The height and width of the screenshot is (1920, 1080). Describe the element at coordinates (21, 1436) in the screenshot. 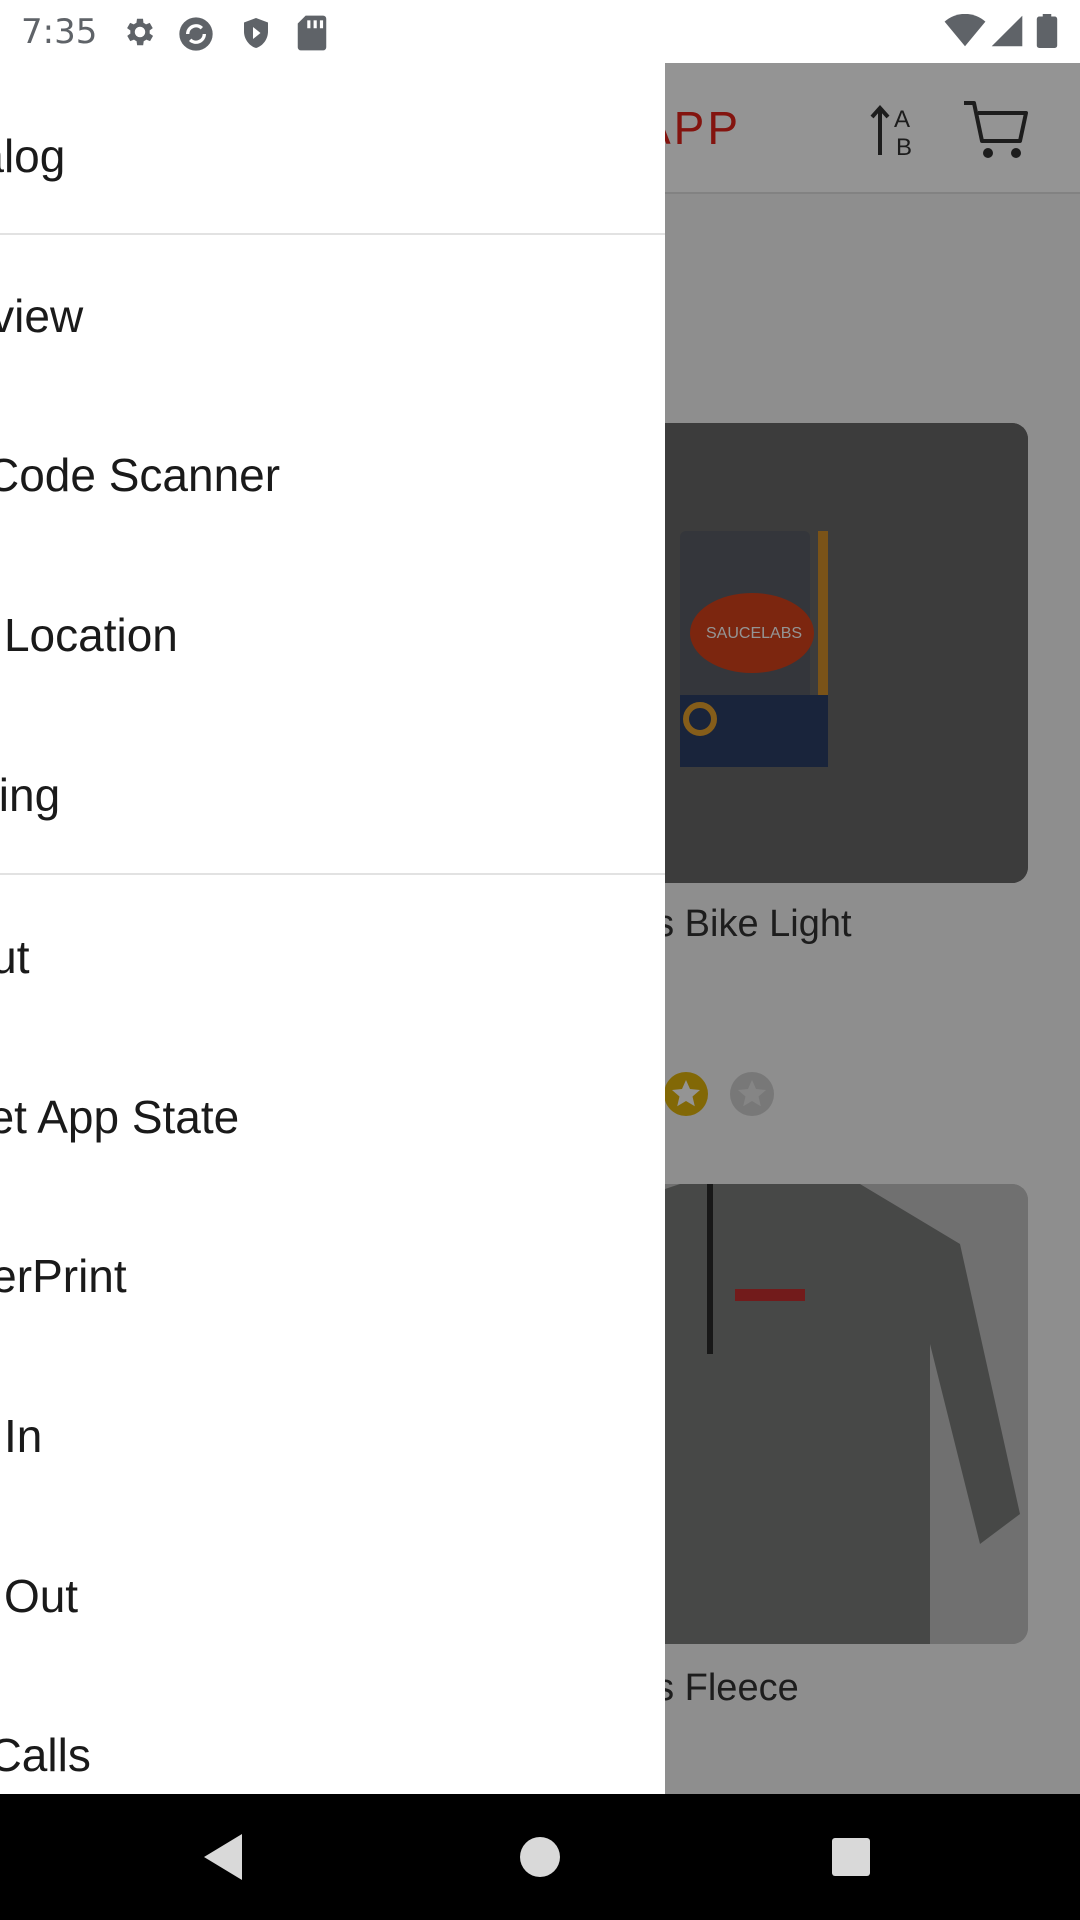

I see `menu-item-label: og In` at that location.